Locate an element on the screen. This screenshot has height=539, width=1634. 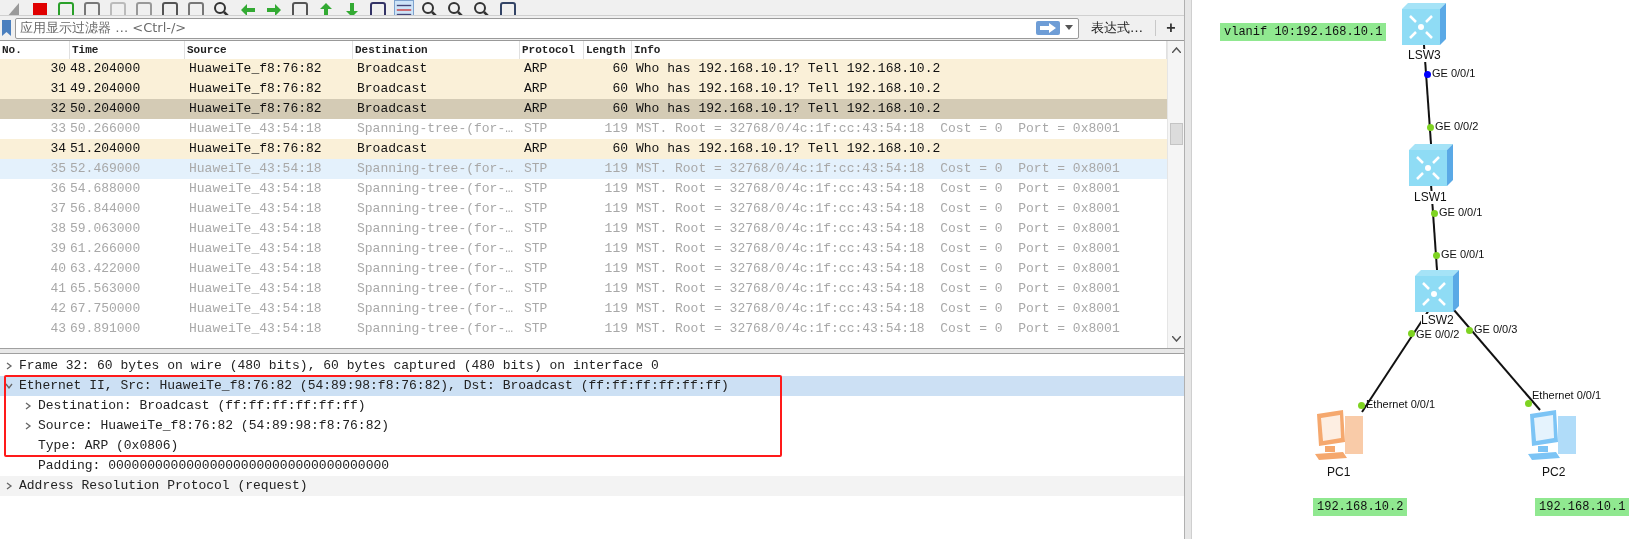
chevron-down-icon is located at coordinates (9, 386).